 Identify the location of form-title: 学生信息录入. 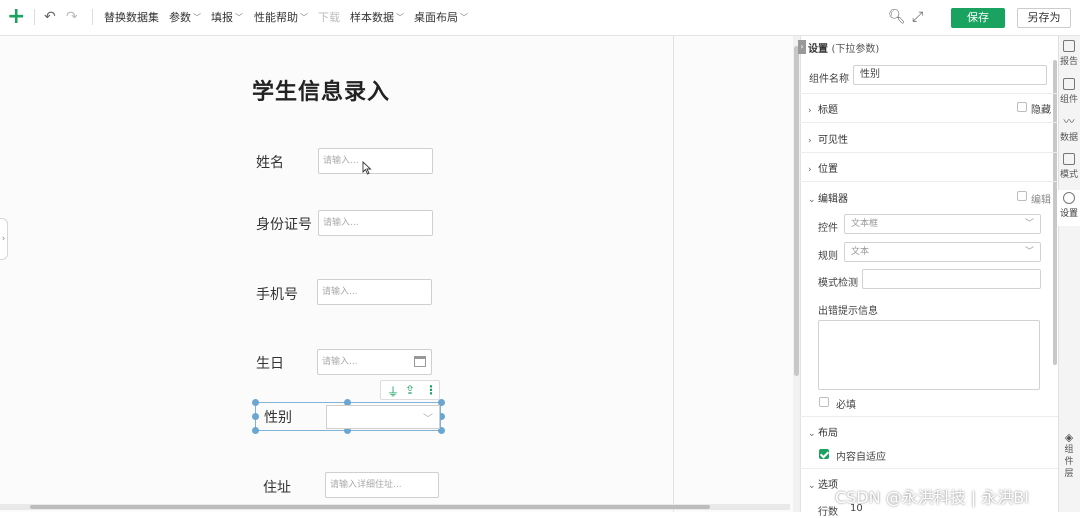
(321, 92).